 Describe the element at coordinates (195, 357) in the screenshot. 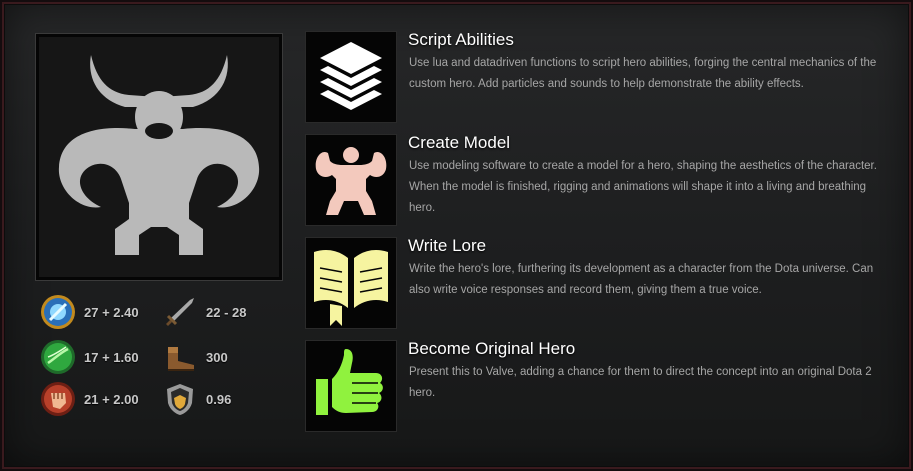

I see `movespeed-stat: 300` at that location.